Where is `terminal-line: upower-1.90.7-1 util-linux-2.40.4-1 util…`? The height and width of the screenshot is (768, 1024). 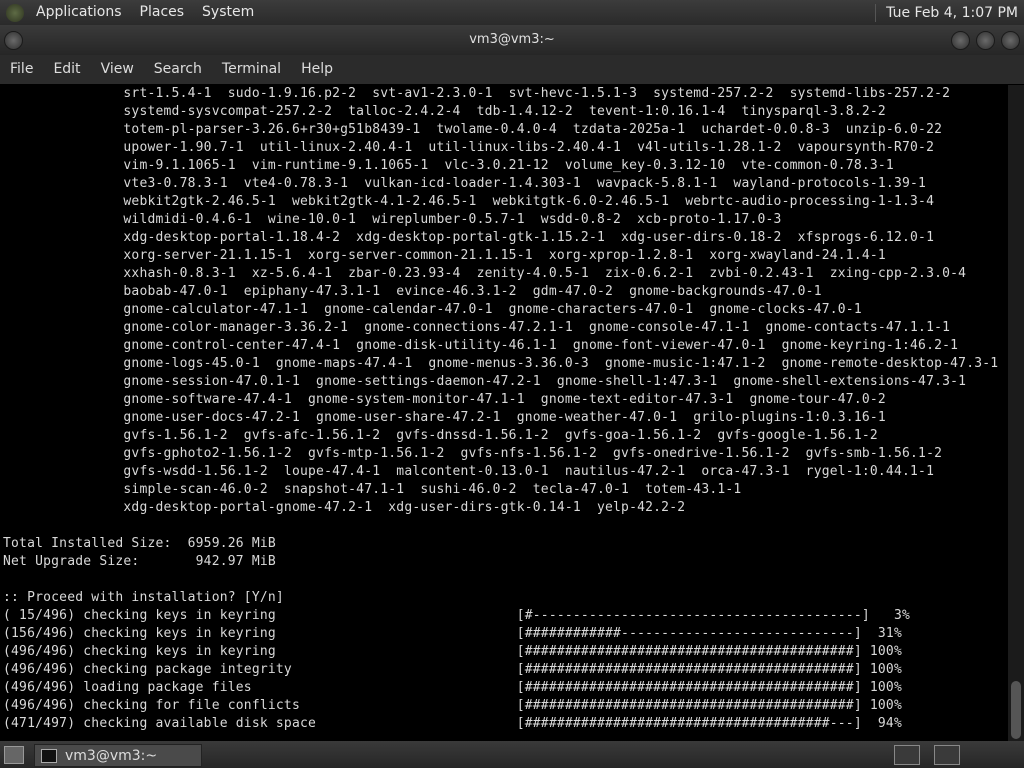 terminal-line: upower-1.90.7-1 util-linux-2.40.4-1 util… is located at coordinates (469, 147).